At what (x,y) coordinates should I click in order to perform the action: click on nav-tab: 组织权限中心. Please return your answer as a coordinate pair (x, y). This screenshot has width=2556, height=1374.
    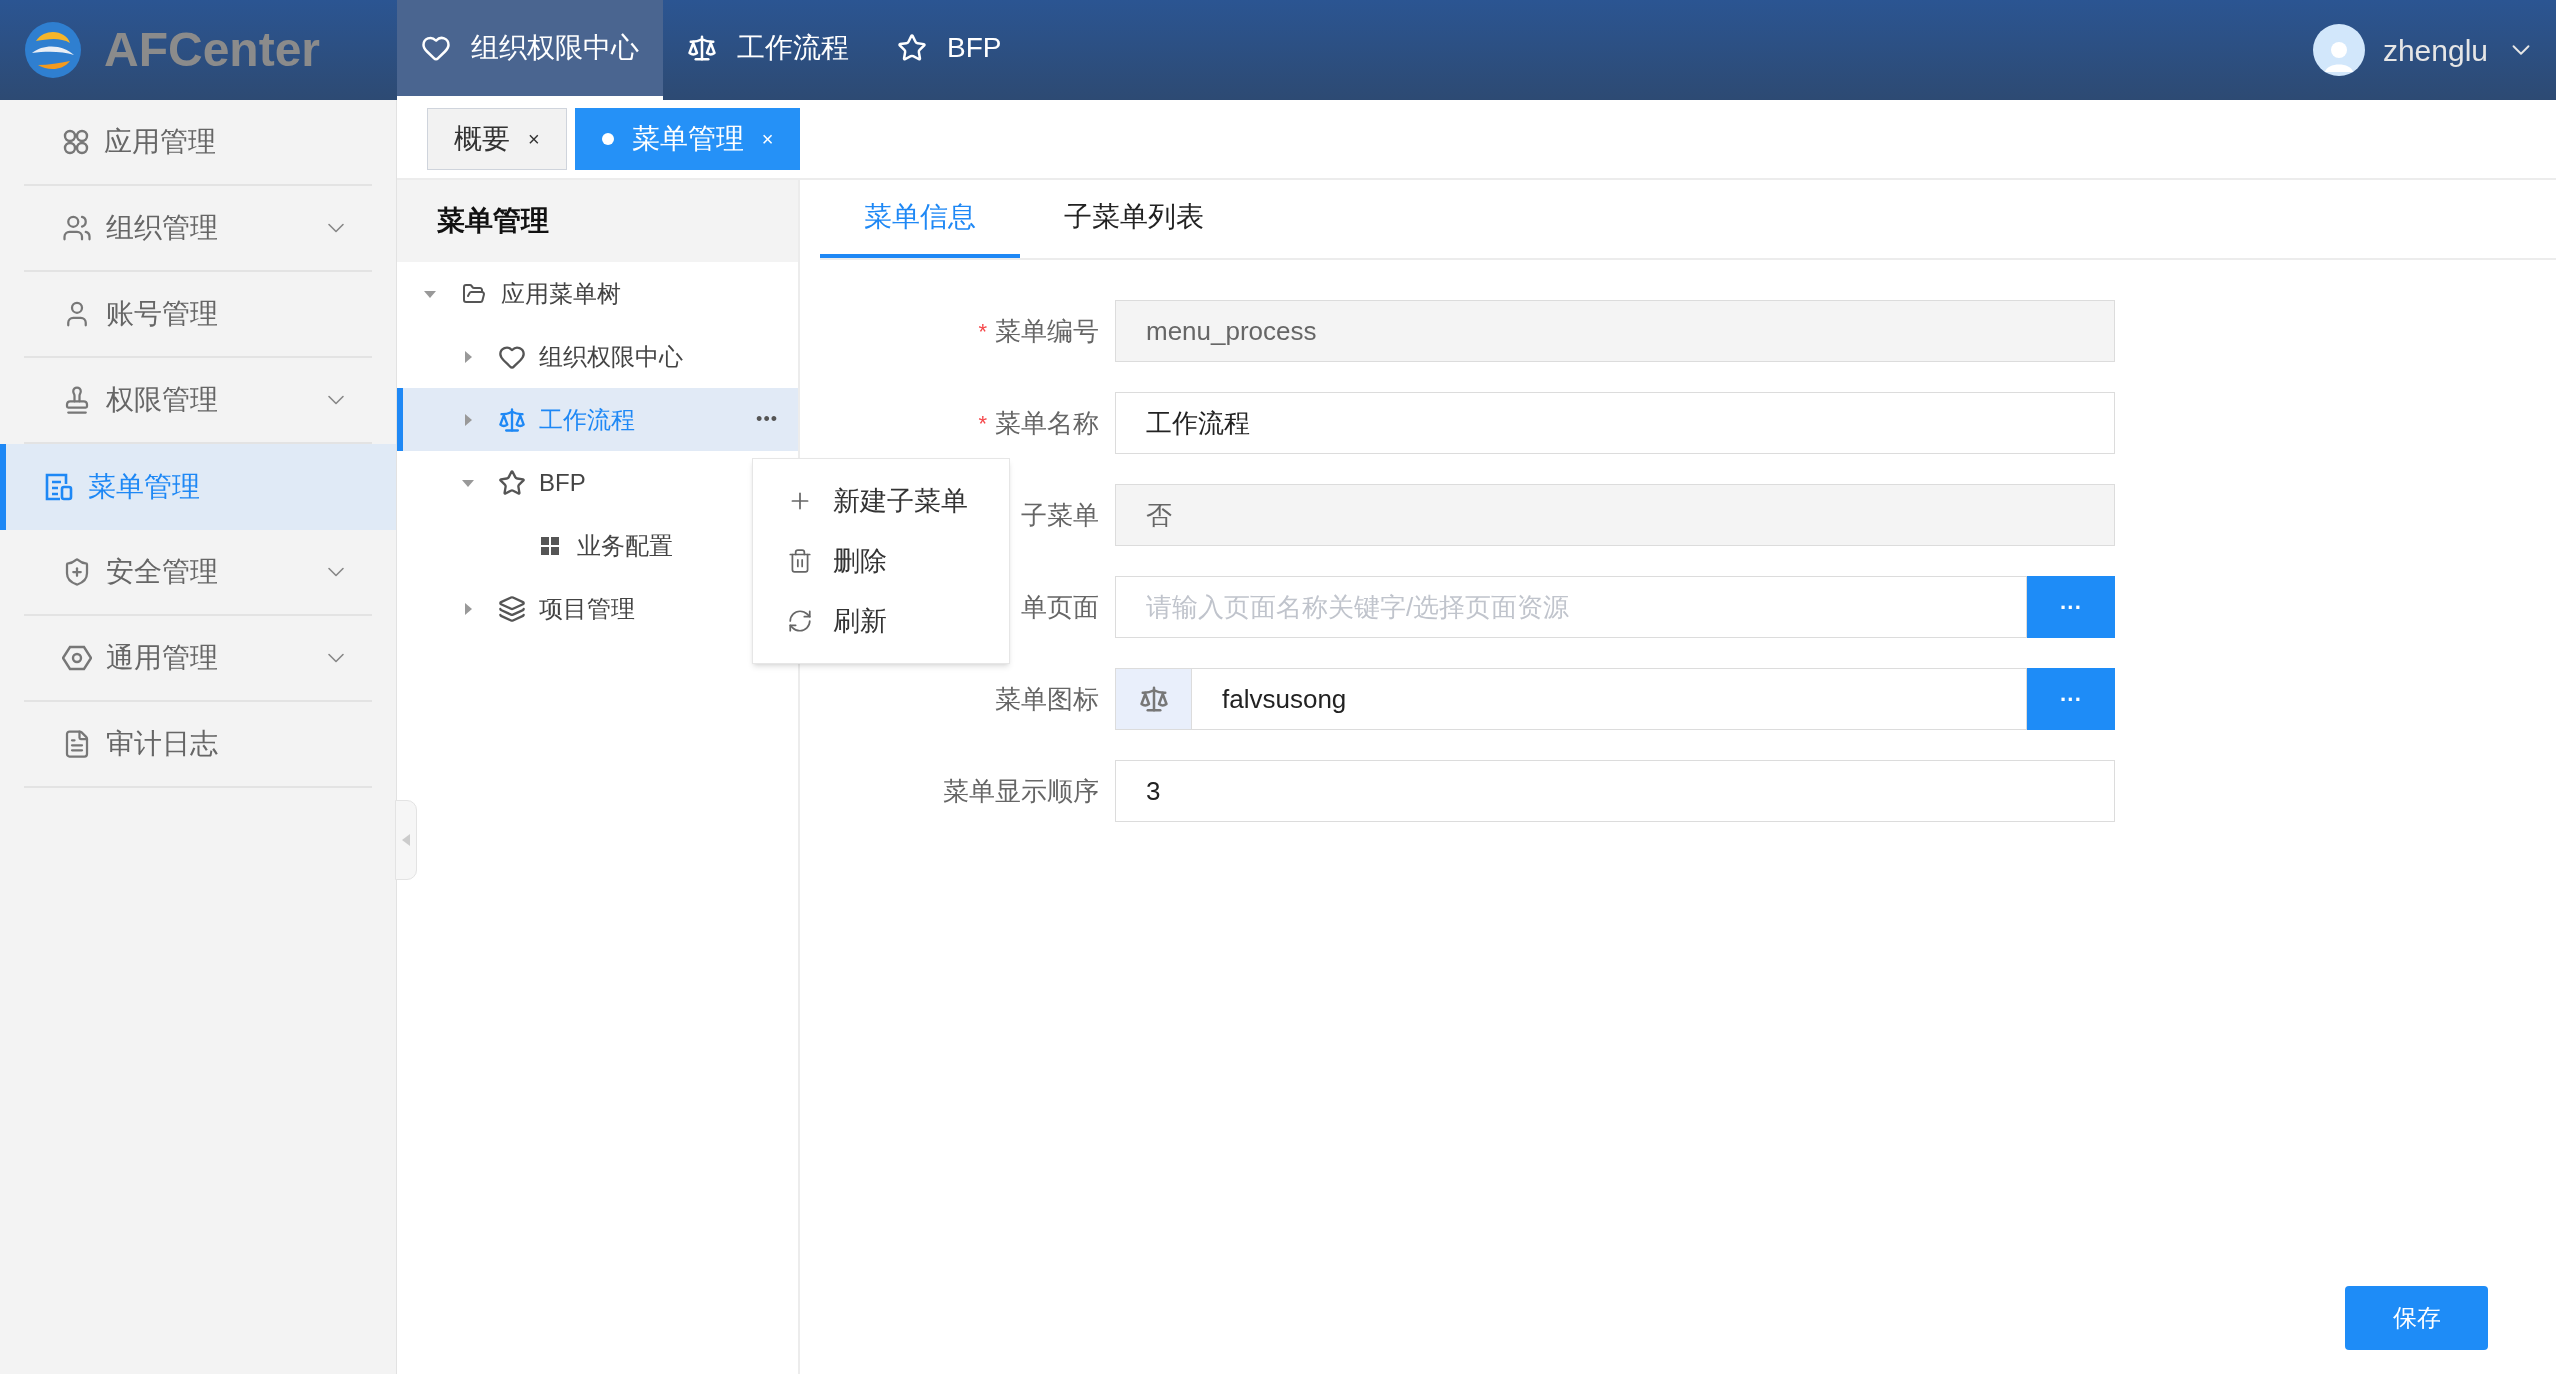
    Looking at the image, I should click on (530, 50).